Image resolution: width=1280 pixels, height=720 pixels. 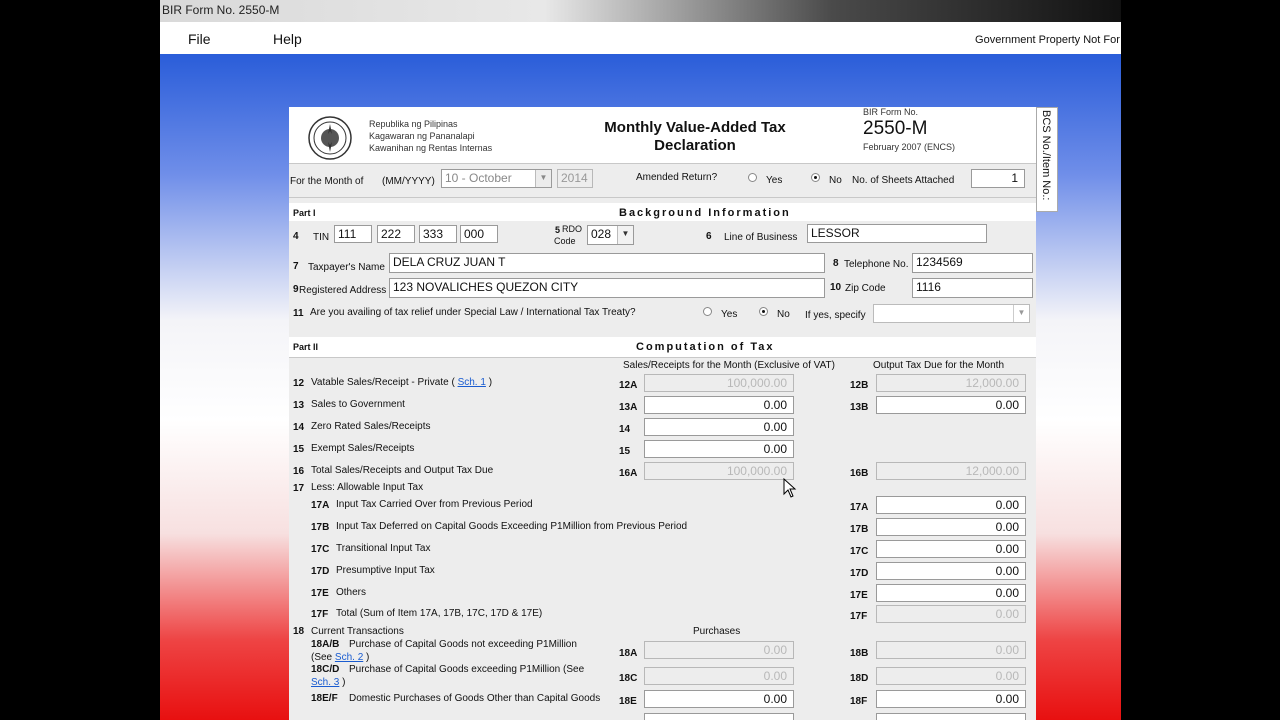 What do you see at coordinates (951, 313) in the screenshot?
I see `specify-select: ▼` at bounding box center [951, 313].